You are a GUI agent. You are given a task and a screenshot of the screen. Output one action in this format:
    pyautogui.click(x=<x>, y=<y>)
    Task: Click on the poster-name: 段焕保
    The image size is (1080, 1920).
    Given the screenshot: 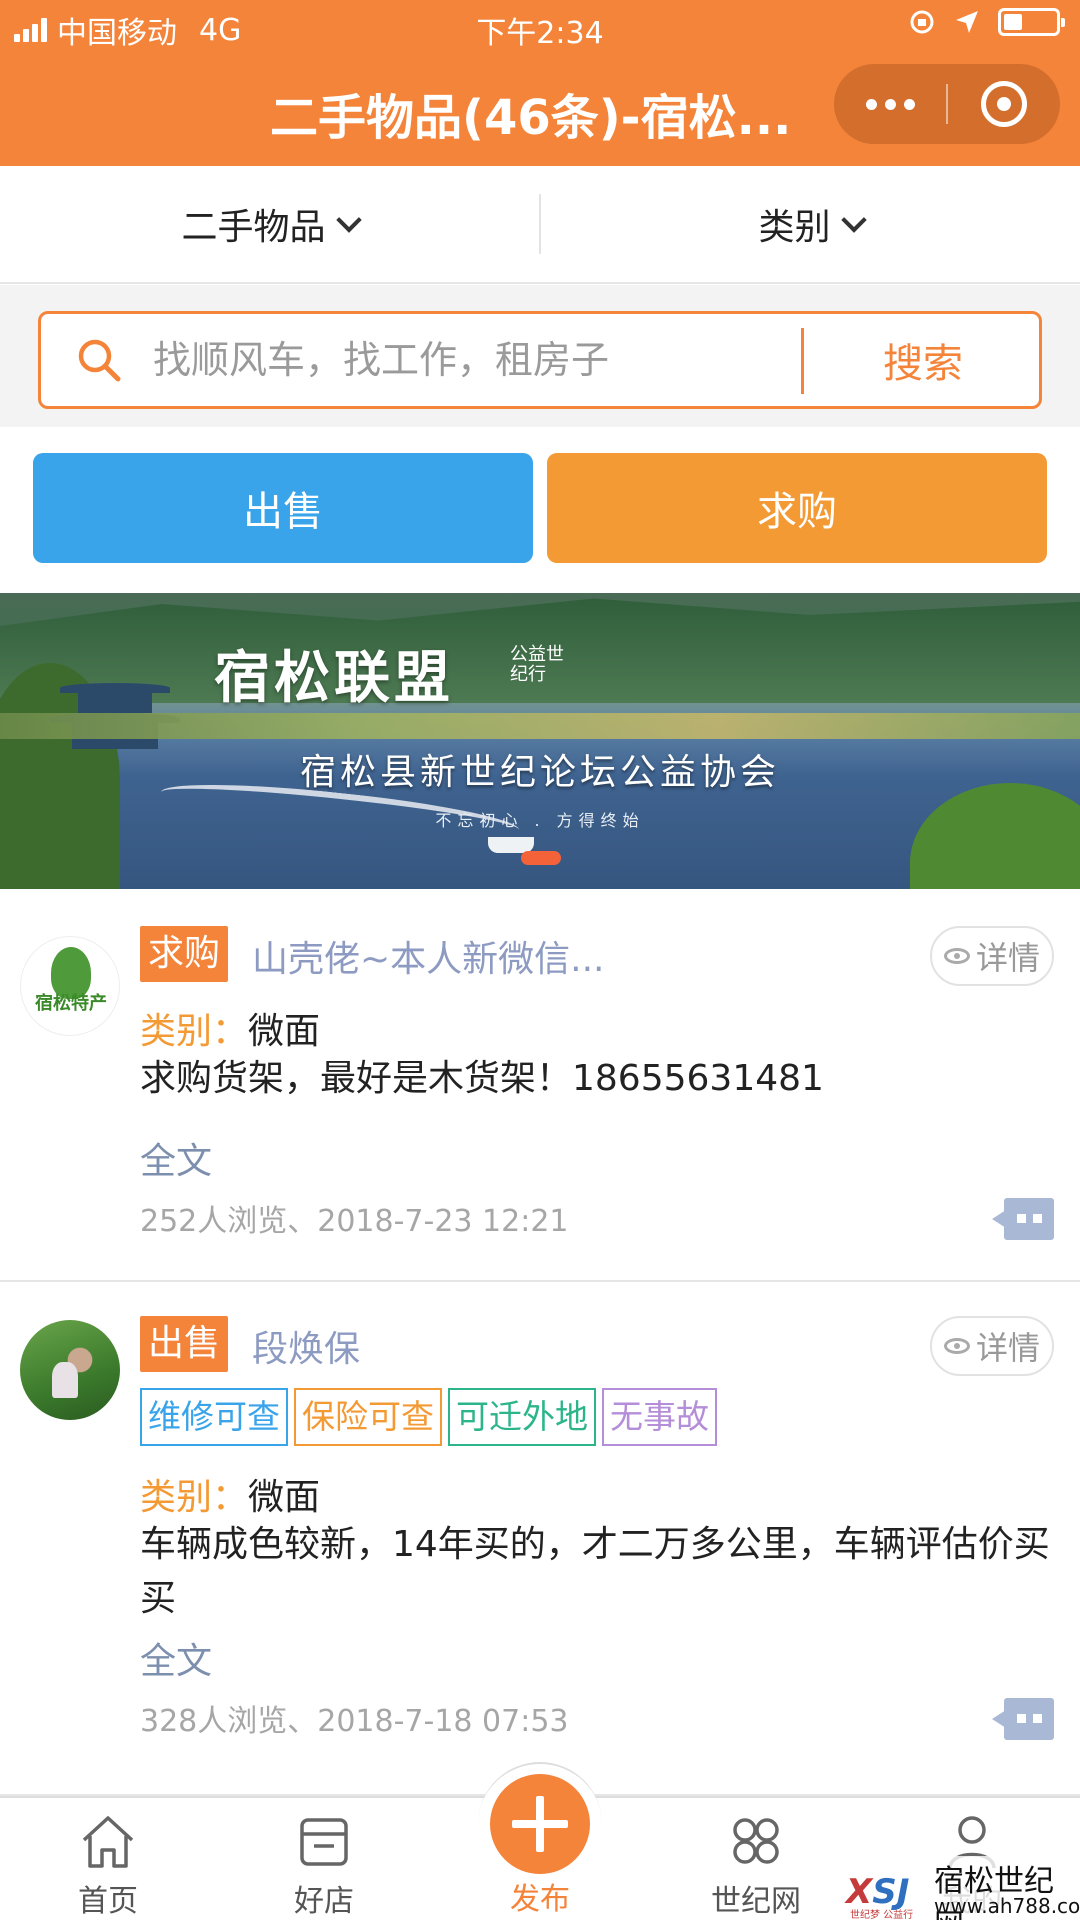 What is the action you would take?
    pyautogui.click(x=306, y=1346)
    